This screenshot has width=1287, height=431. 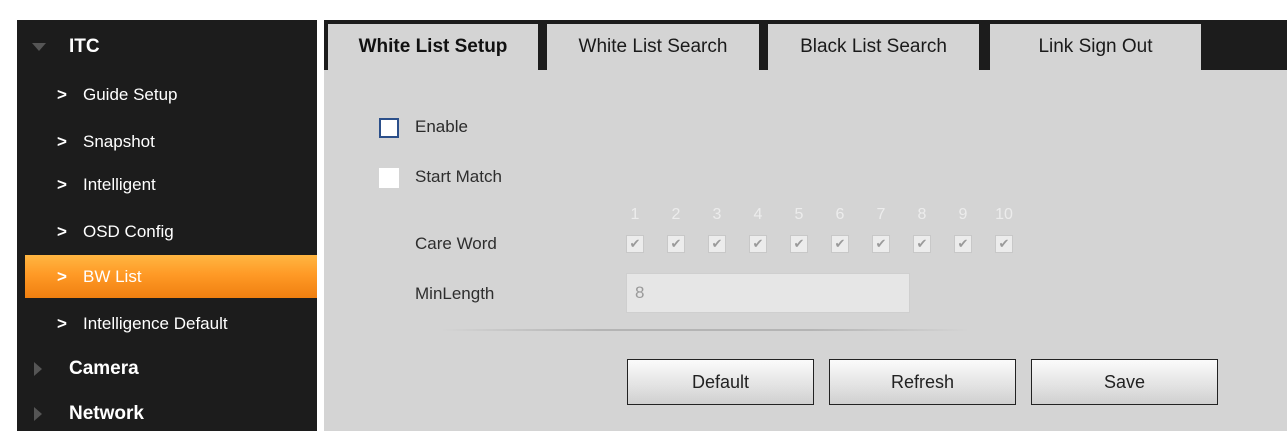 I want to click on sidebar-item-bw-list: > BW List, so click(x=171, y=276).